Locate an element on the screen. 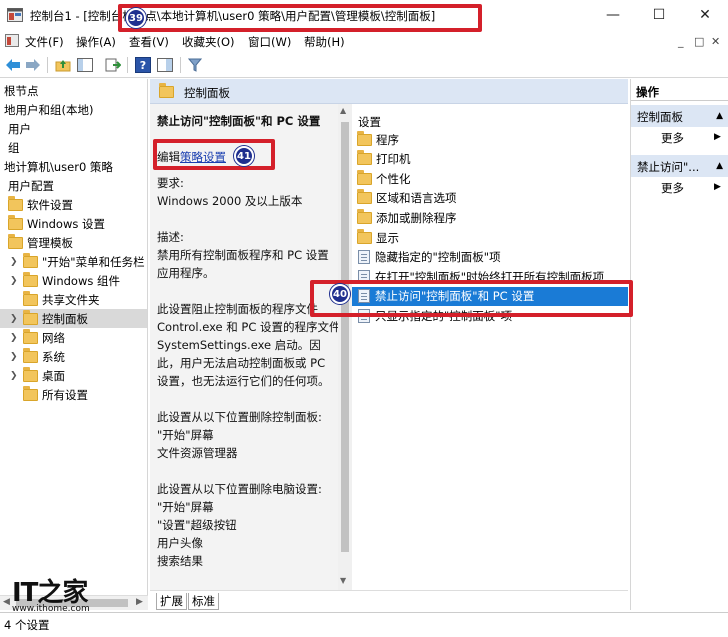 The image size is (728, 637). menu-favorites: 收藏夹(O) is located at coordinates (208, 42).